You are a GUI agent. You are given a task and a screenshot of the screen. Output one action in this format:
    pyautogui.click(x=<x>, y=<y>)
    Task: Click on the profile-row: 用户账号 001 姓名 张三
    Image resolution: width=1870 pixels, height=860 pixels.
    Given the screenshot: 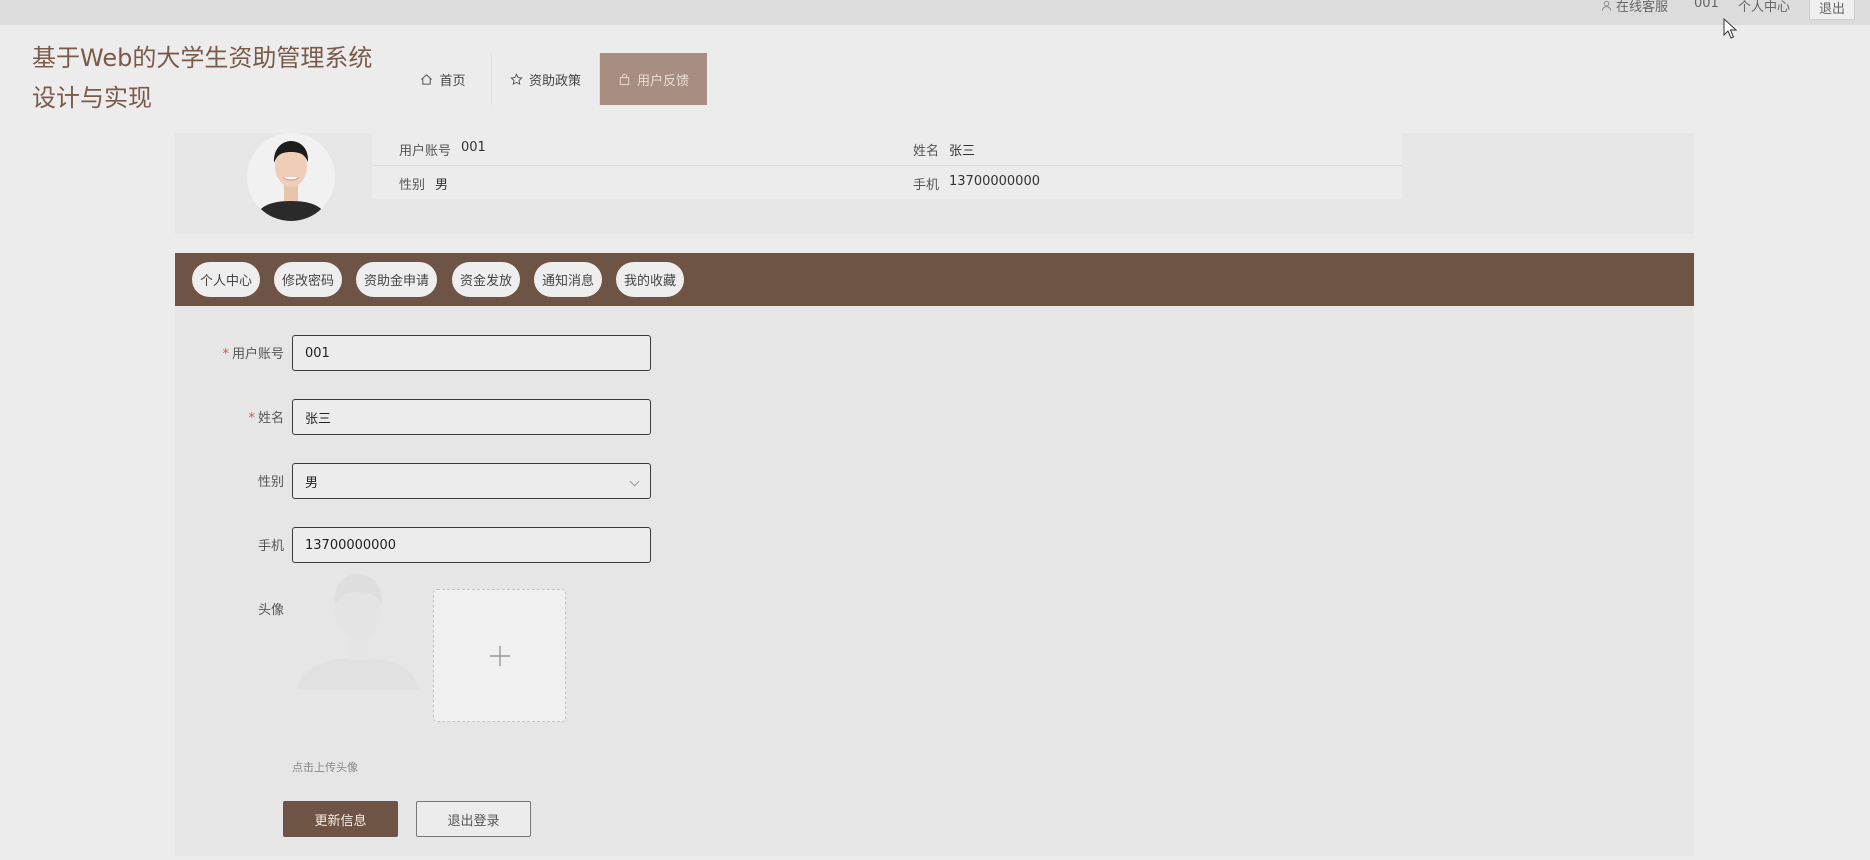 What is the action you would take?
    pyautogui.click(x=887, y=149)
    